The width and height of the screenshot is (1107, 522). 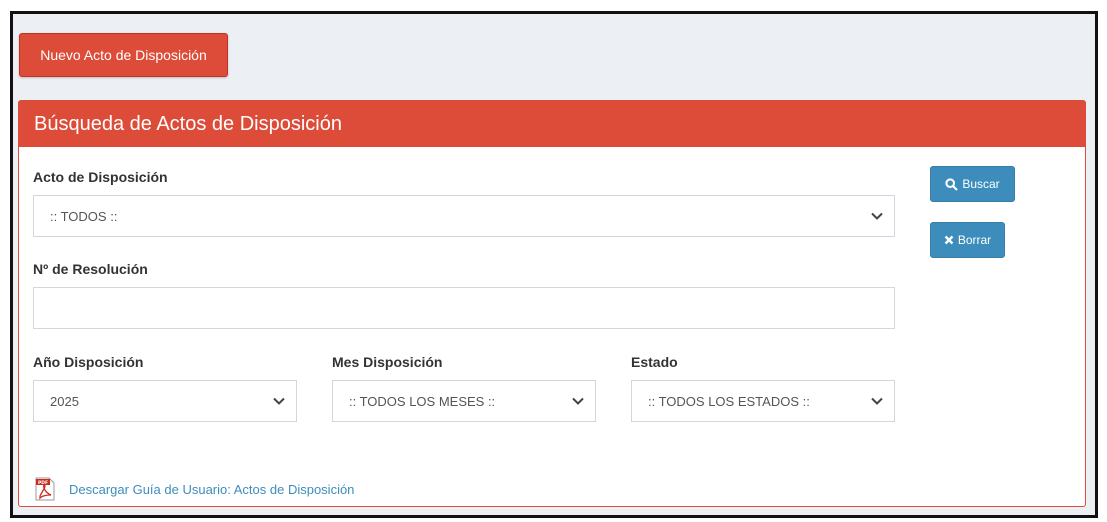 I want to click on clear-button-label: Borrar, so click(x=974, y=240).